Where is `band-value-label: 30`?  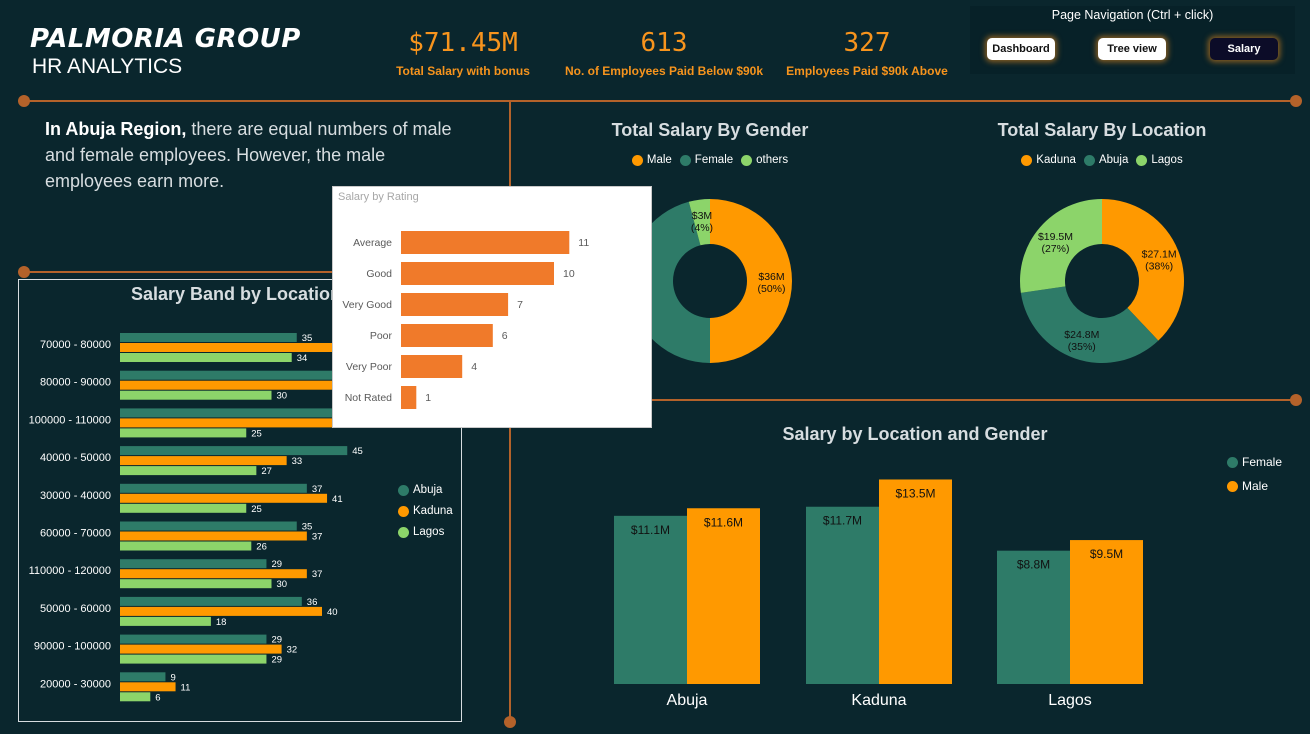 band-value-label: 30 is located at coordinates (282, 584).